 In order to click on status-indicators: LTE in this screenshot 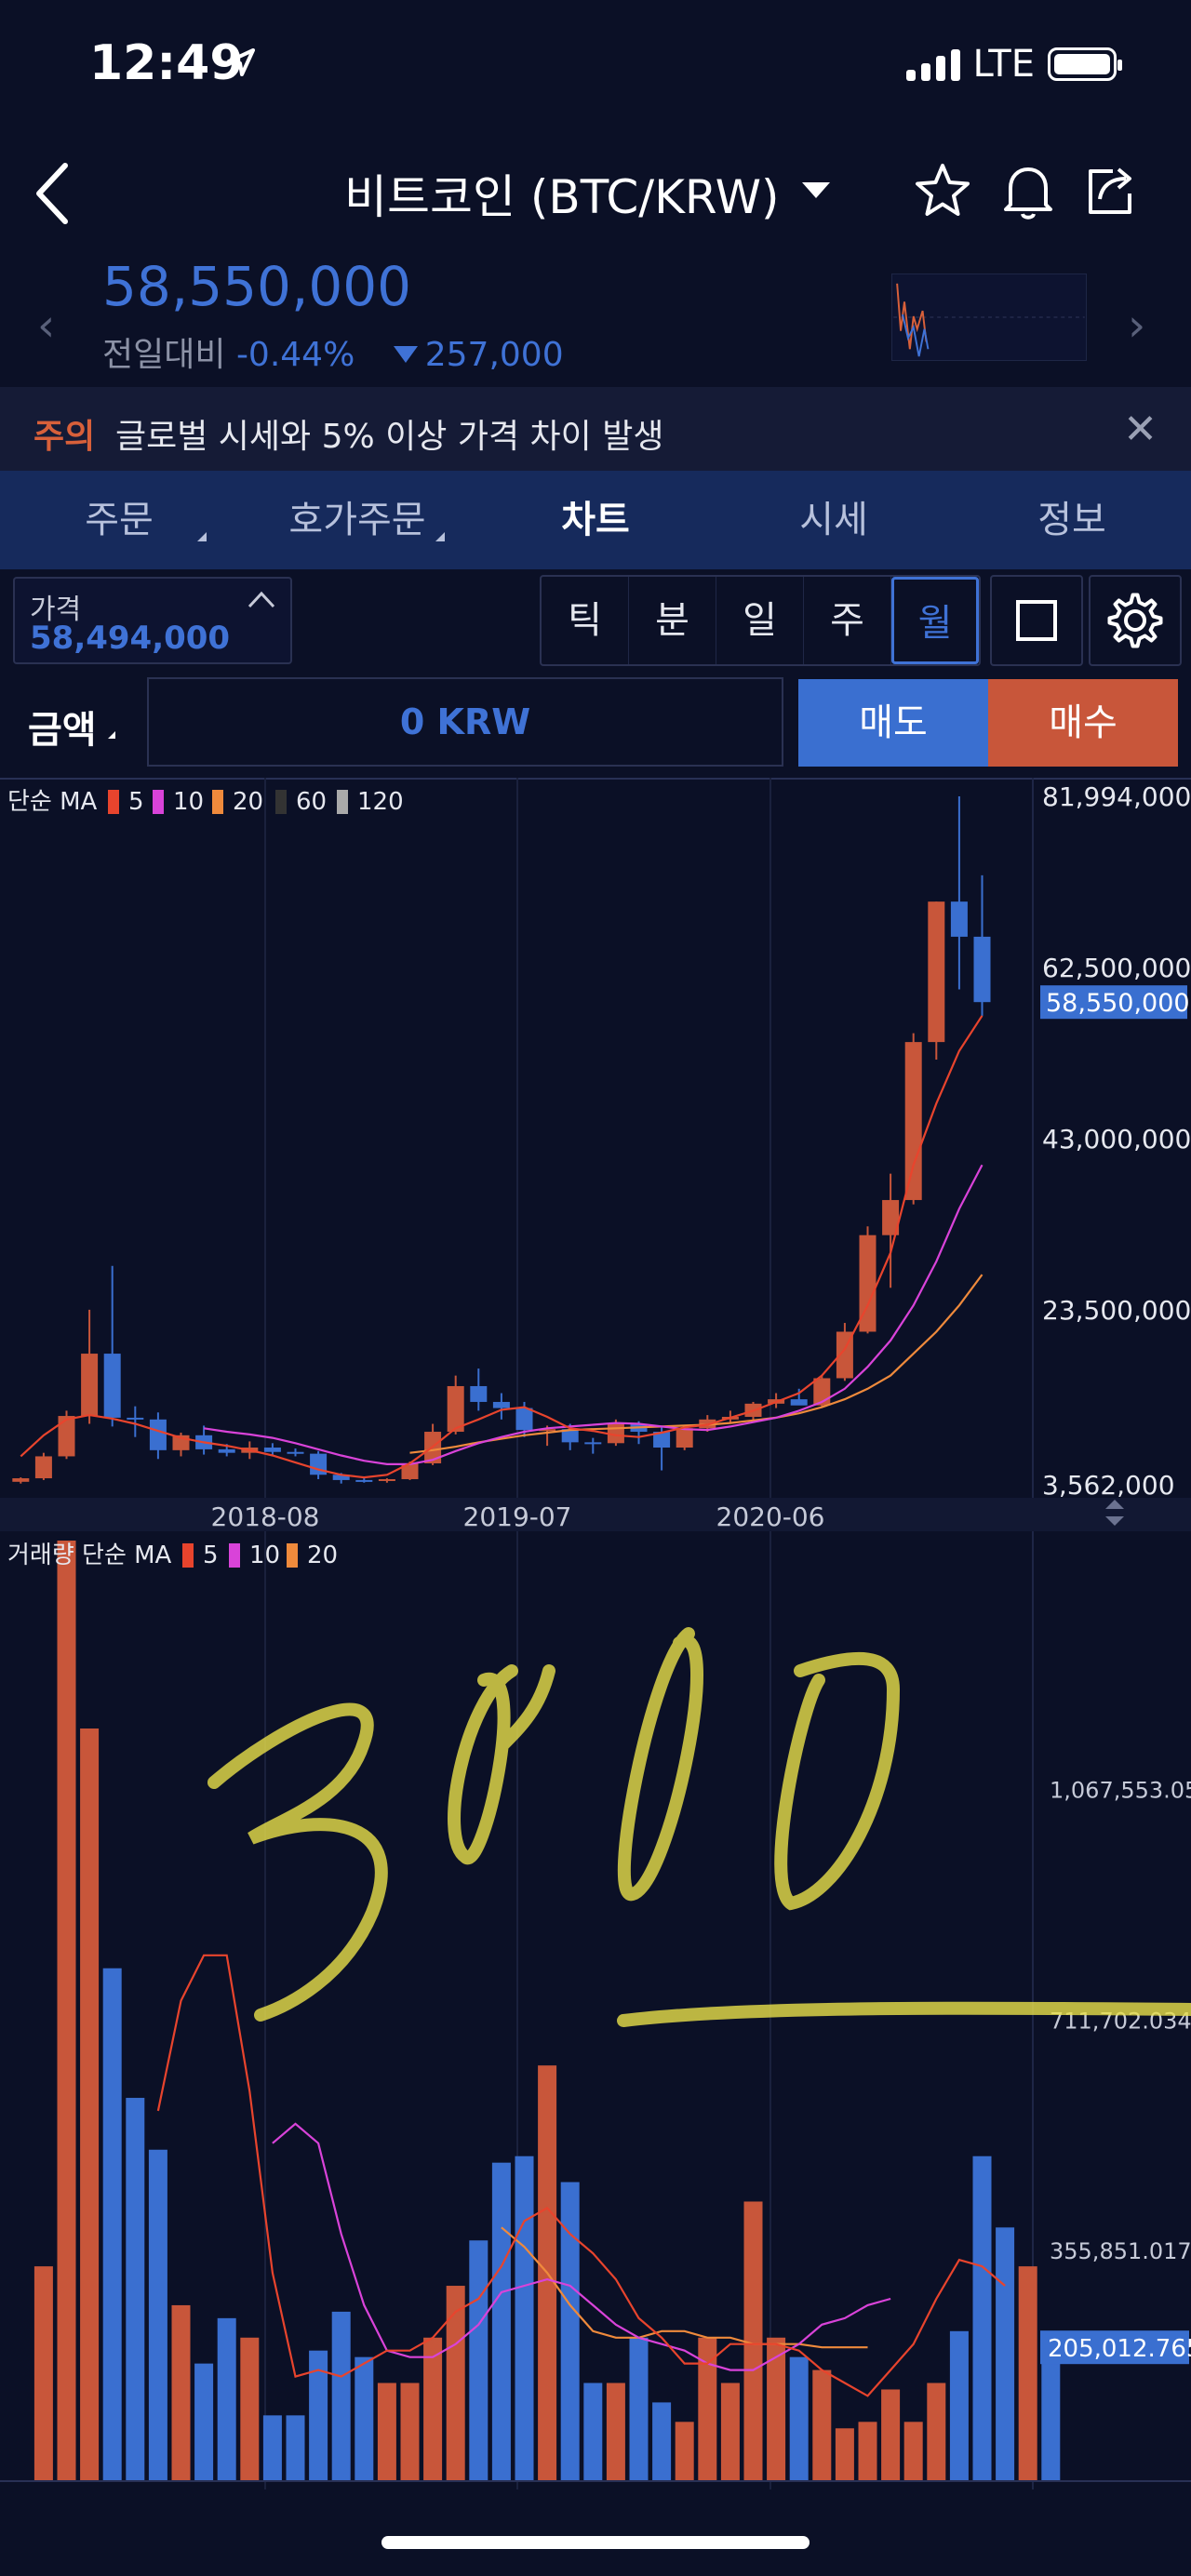, I will do `click(1013, 64)`.